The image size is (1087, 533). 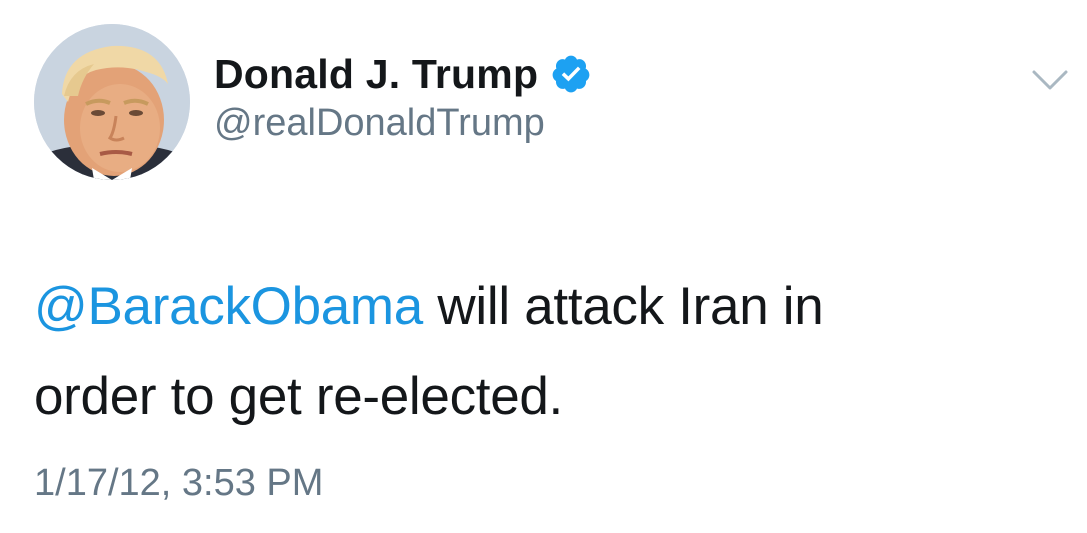 What do you see at coordinates (379, 123) in the screenshot?
I see `author-handle: @realDonaldTrump` at bounding box center [379, 123].